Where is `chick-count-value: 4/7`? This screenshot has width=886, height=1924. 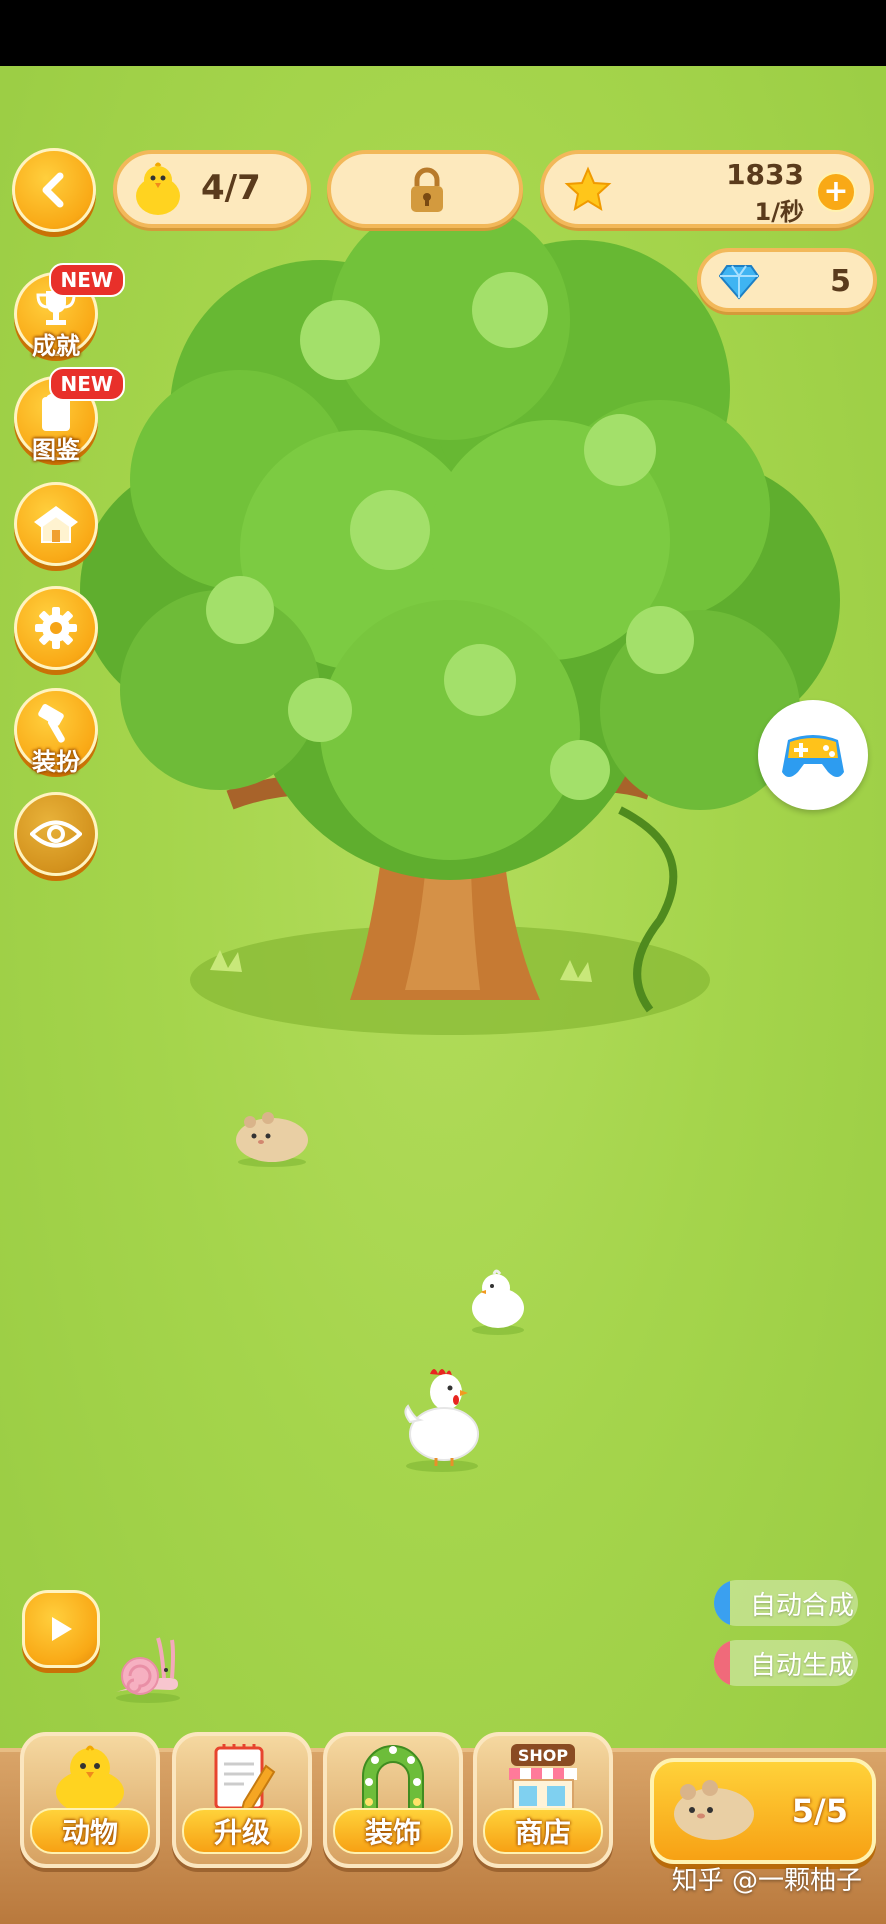 chick-count-value: 4/7 is located at coordinates (231, 188).